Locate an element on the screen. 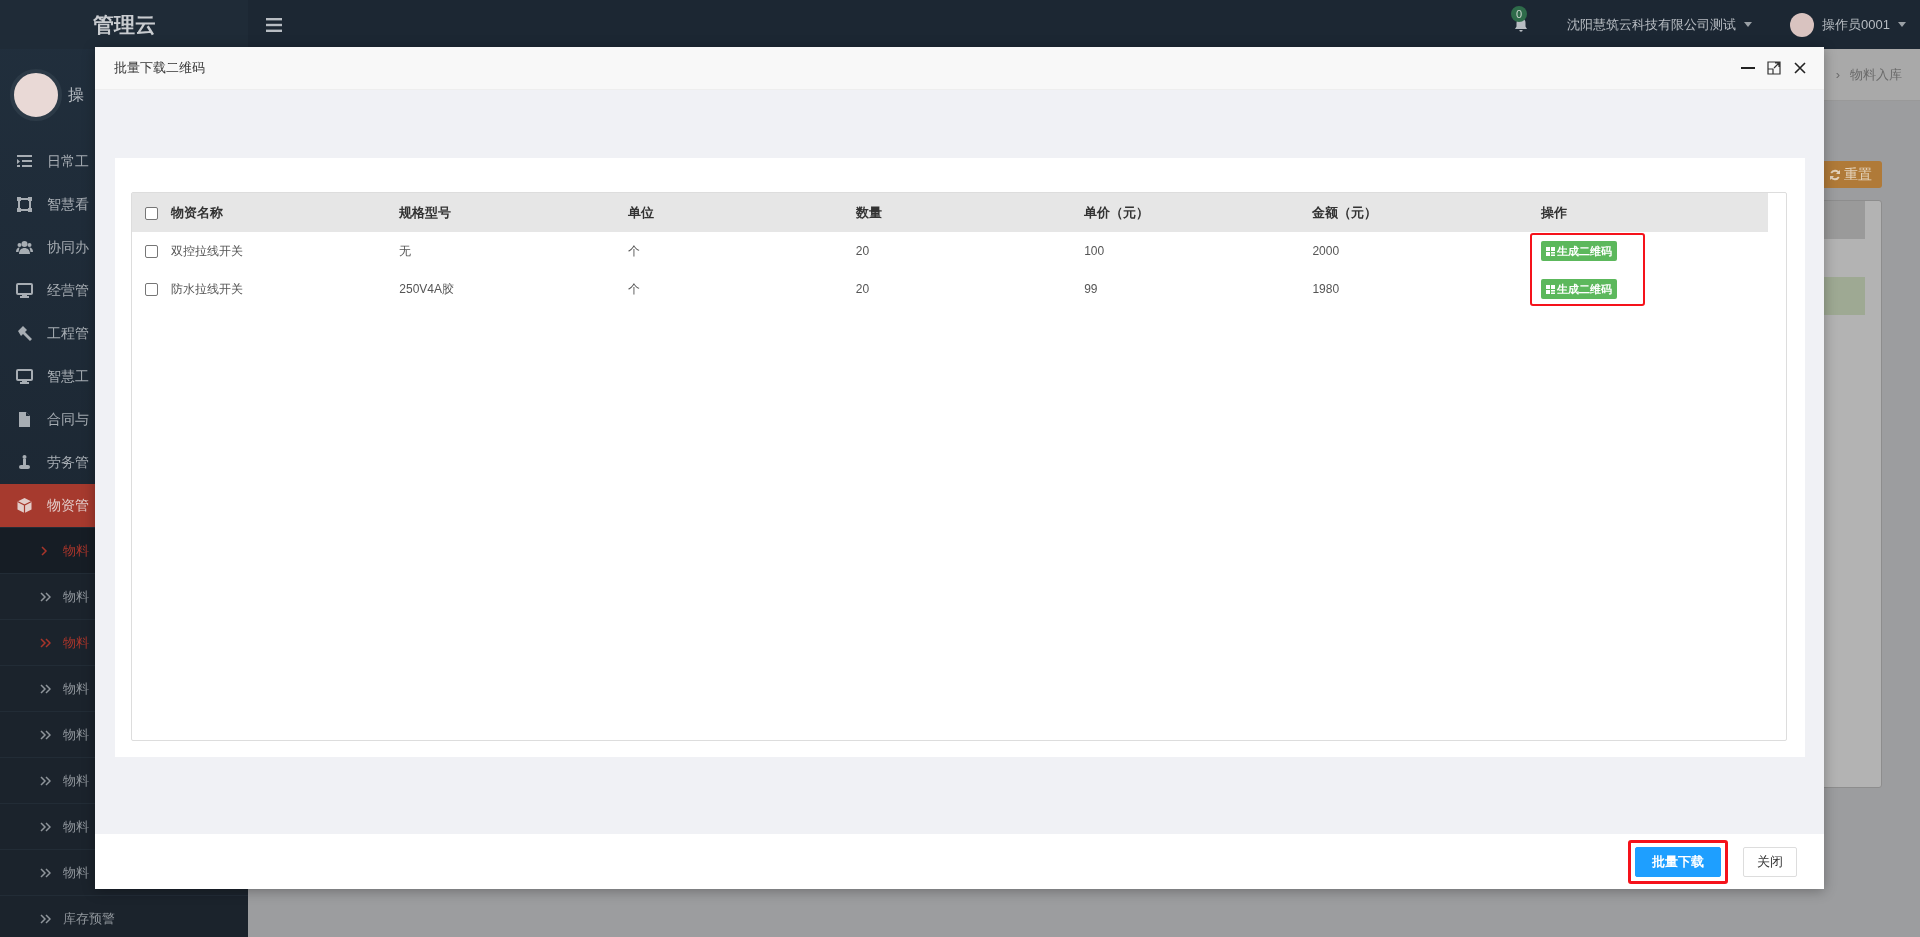 The image size is (1920, 937). table-cell: 1980 is located at coordinates (1326, 289).